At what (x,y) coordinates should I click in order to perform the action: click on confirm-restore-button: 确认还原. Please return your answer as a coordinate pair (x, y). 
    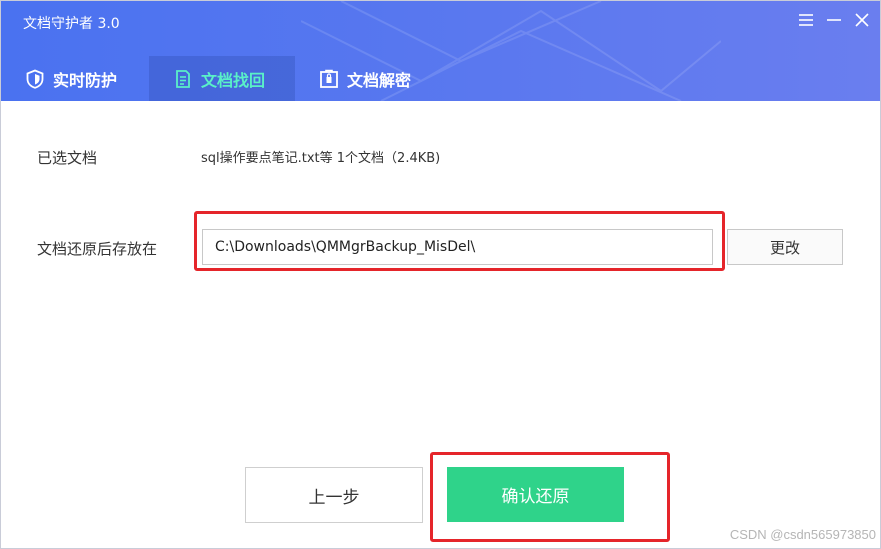
    Looking at the image, I should click on (535, 494).